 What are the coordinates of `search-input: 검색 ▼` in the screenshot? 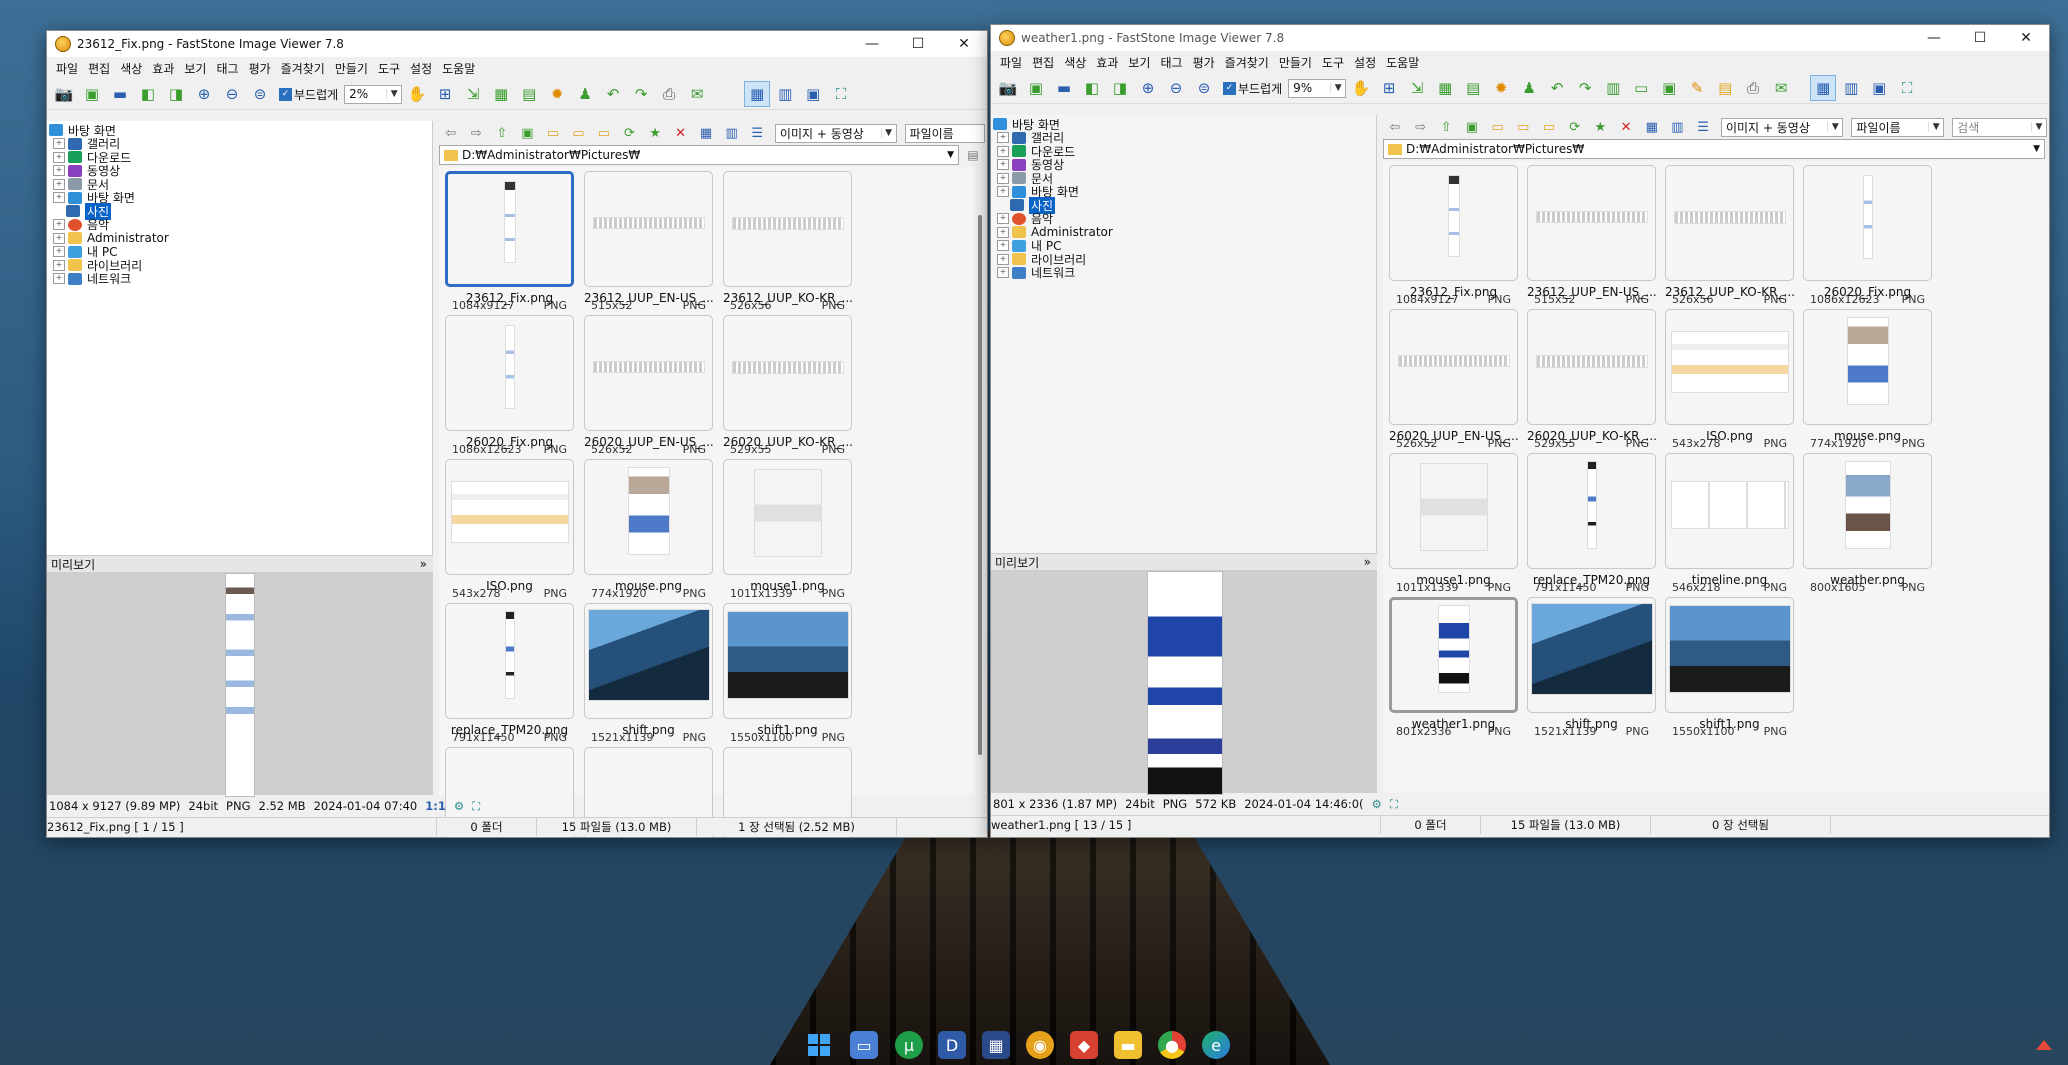 It's located at (1999, 127).